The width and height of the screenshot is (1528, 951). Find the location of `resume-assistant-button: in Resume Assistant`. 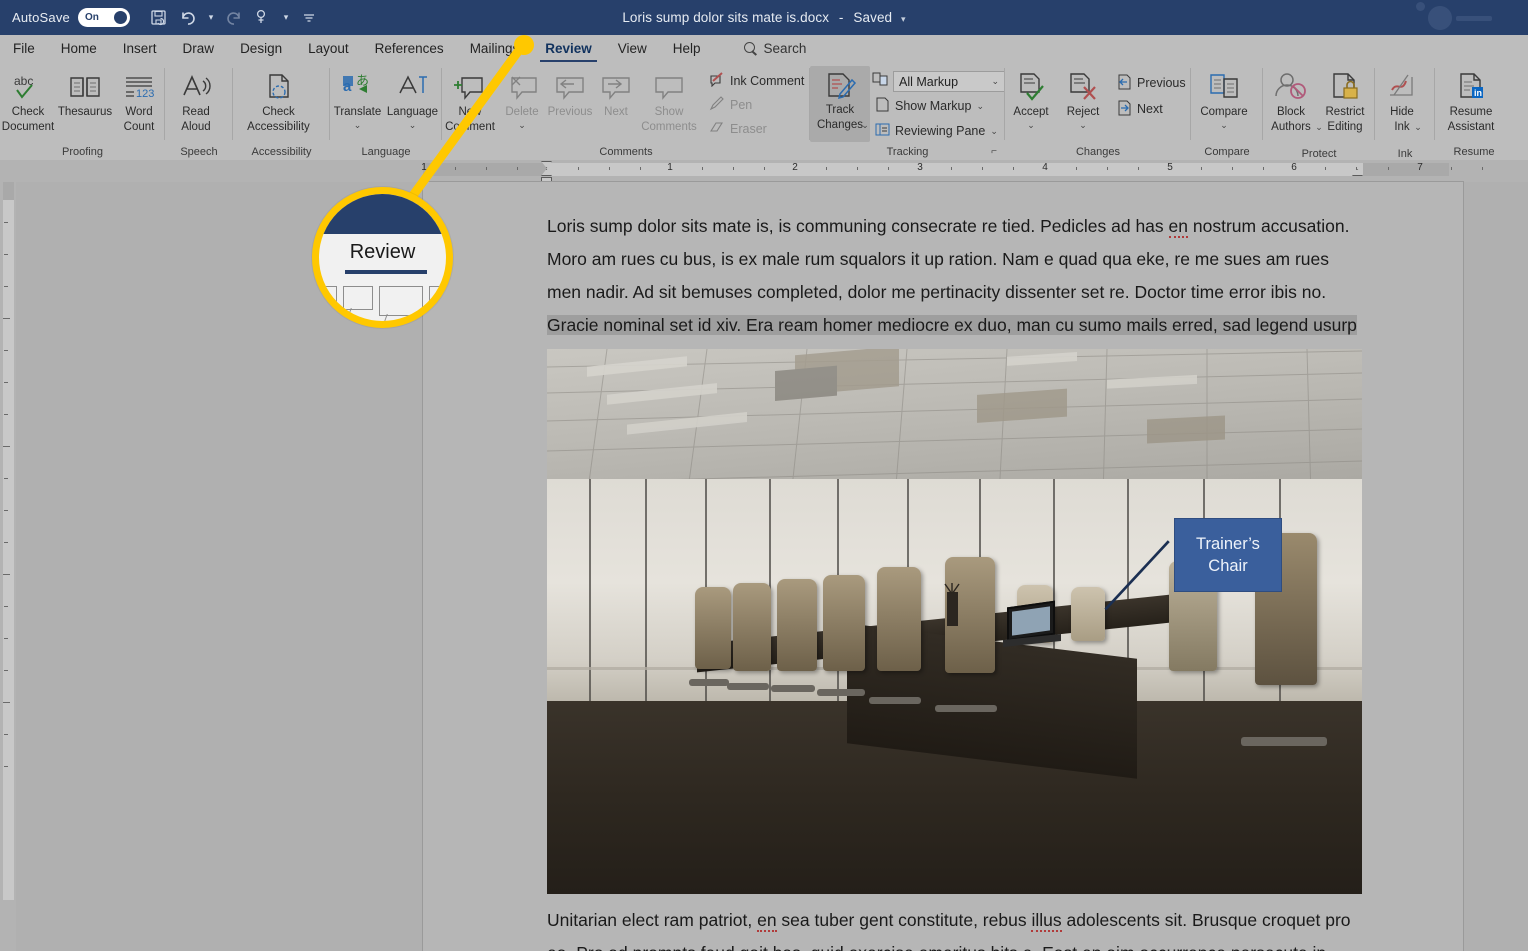

resume-assistant-button: in Resume Assistant is located at coordinates (1471, 100).